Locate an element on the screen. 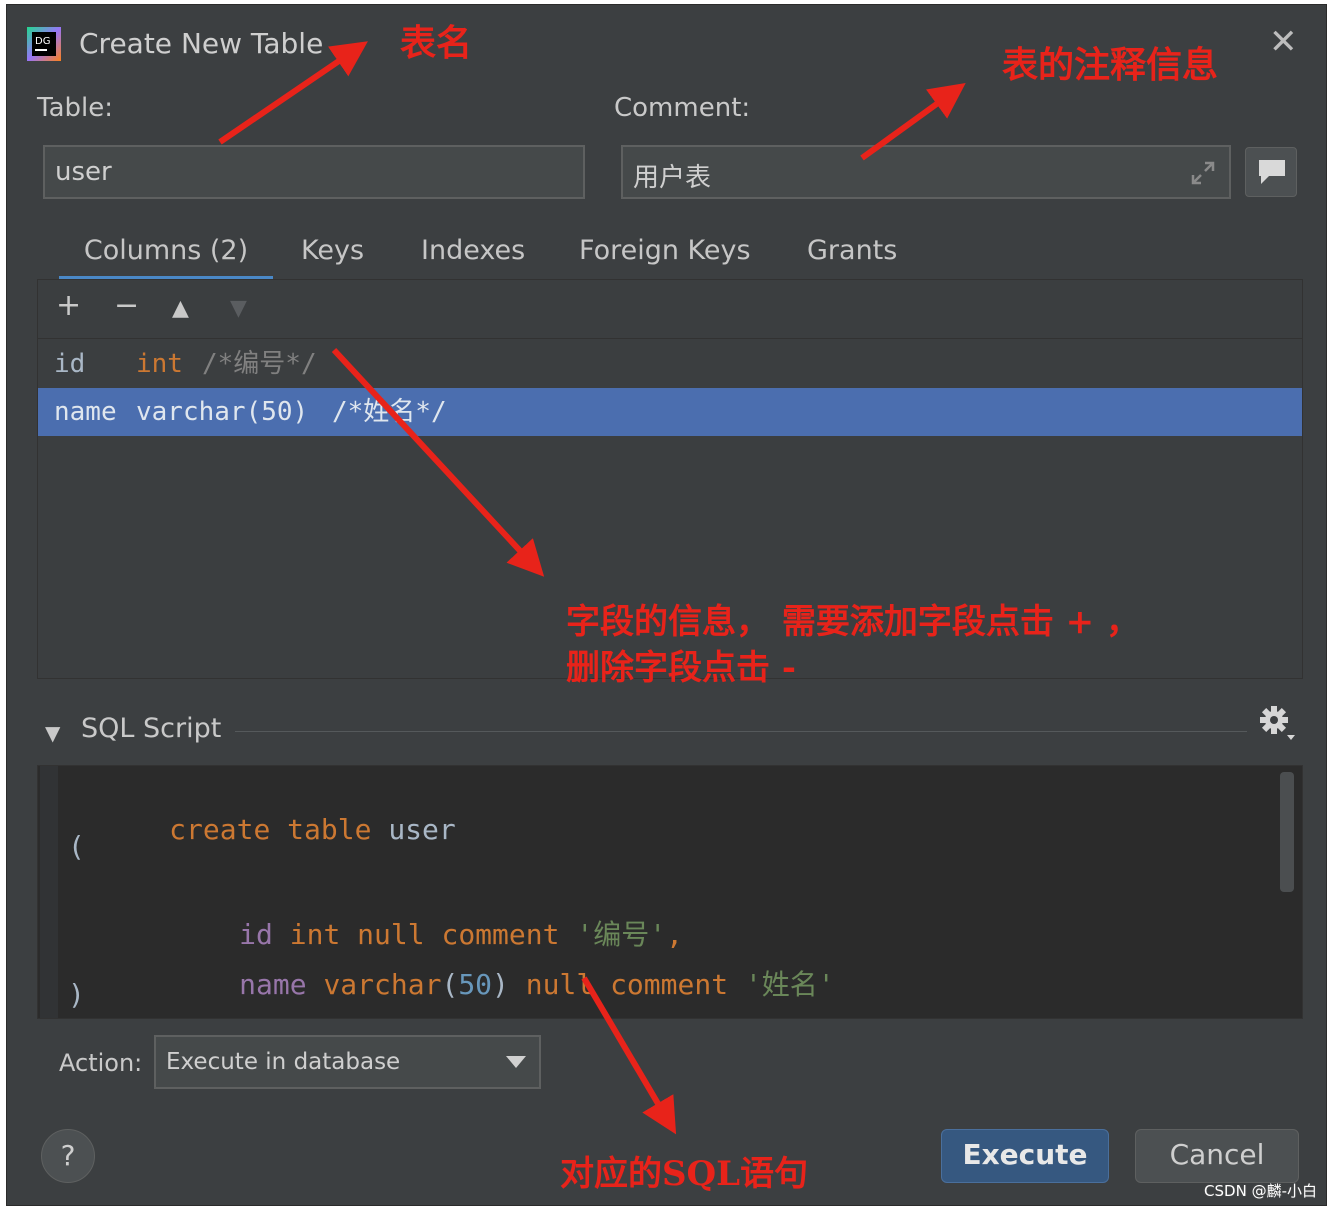 Image resolution: width=1331 pixels, height=1209 pixels. annotation-sql-info: 对应的SQL语句 is located at coordinates (684, 1174).